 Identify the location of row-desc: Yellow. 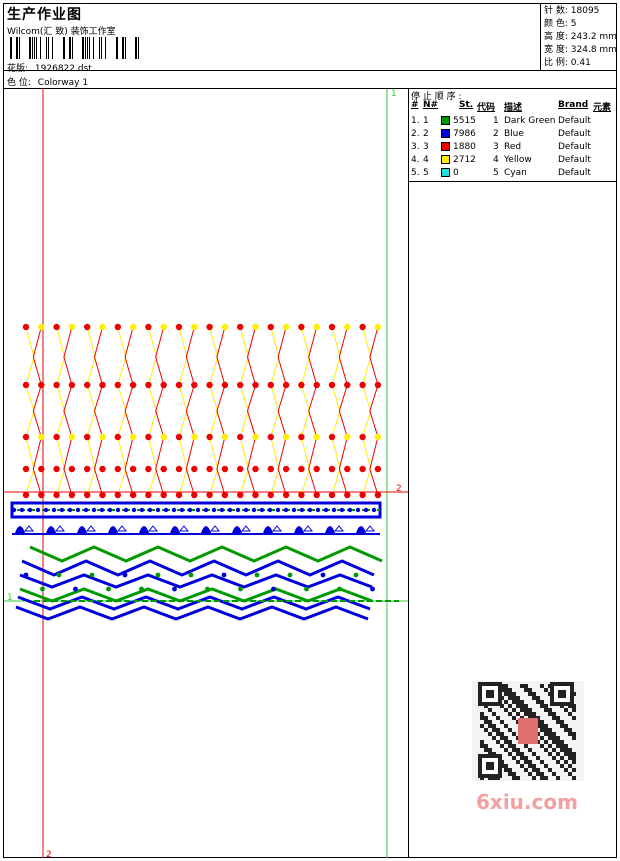
(518, 160).